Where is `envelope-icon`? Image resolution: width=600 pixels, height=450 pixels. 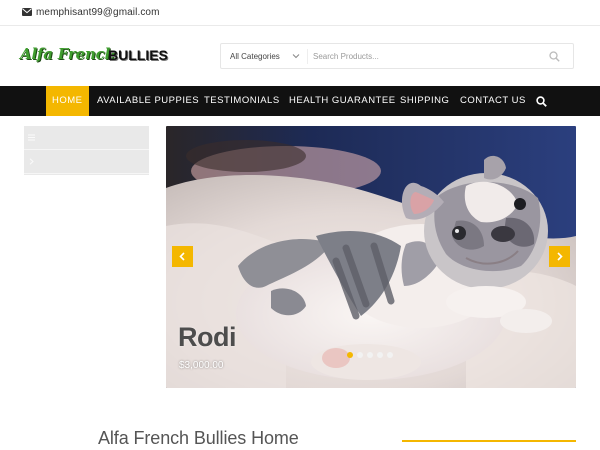
envelope-icon is located at coordinates (27, 12).